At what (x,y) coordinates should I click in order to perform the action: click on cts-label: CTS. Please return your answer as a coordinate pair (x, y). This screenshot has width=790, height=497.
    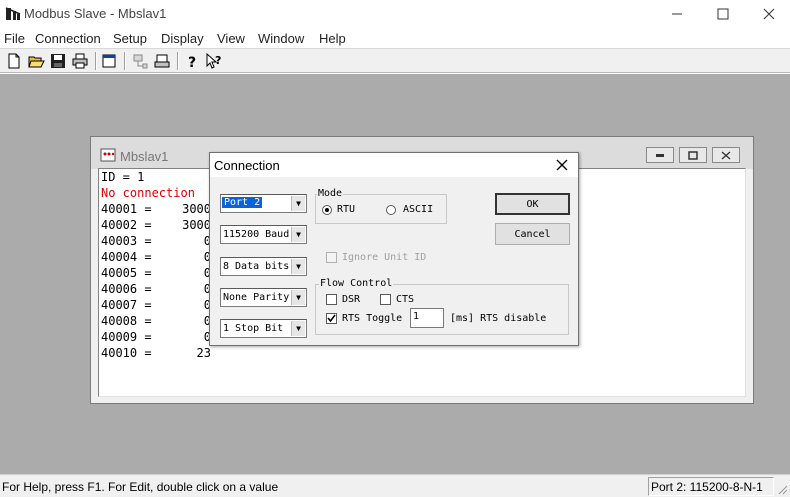
    Looking at the image, I should click on (405, 299).